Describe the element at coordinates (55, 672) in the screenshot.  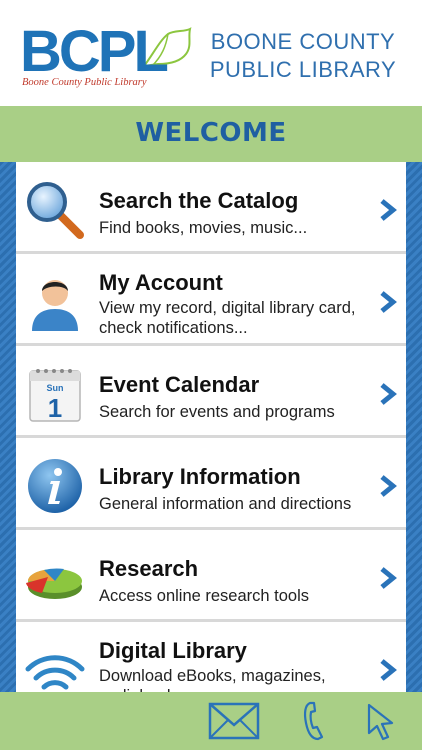
I see `wifi-icon` at that location.